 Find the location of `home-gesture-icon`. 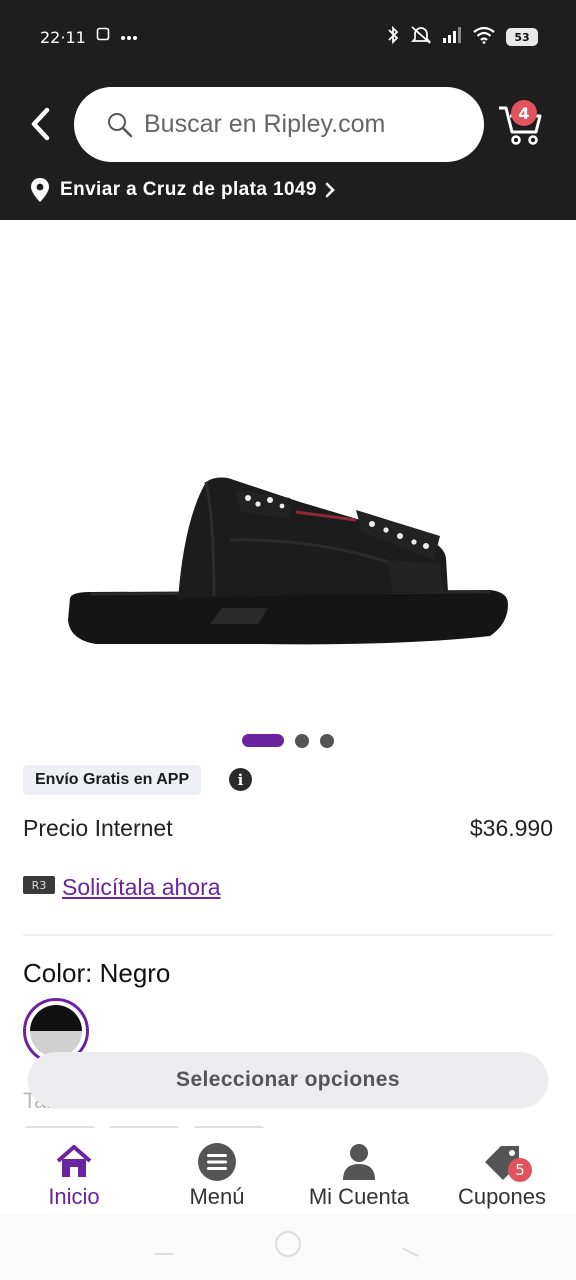

home-gesture-icon is located at coordinates (288, 1244).